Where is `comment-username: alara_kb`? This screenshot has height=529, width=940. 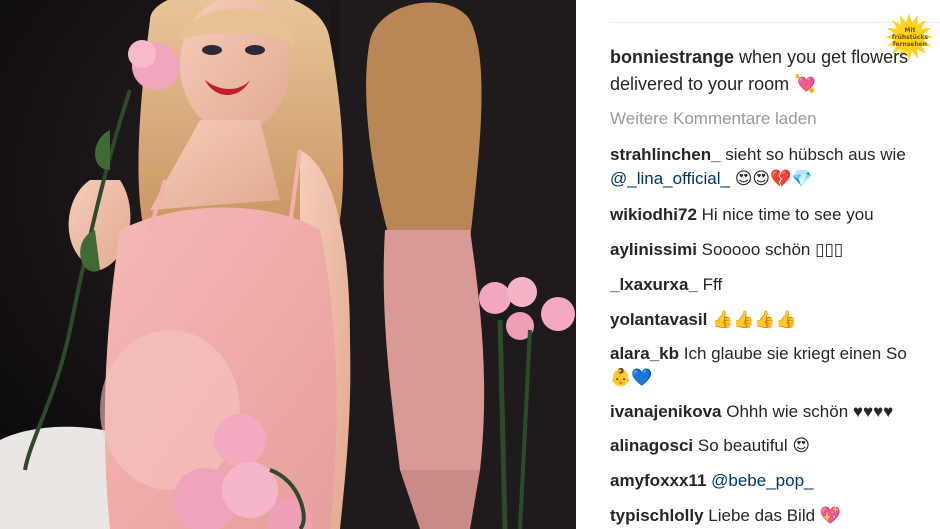
comment-username: alara_kb is located at coordinates (644, 353).